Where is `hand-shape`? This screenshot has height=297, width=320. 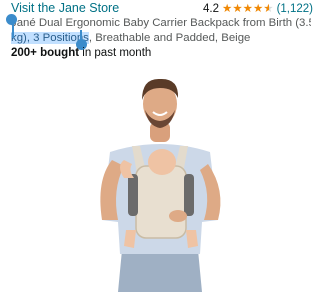
hand-shape is located at coordinates (178, 216).